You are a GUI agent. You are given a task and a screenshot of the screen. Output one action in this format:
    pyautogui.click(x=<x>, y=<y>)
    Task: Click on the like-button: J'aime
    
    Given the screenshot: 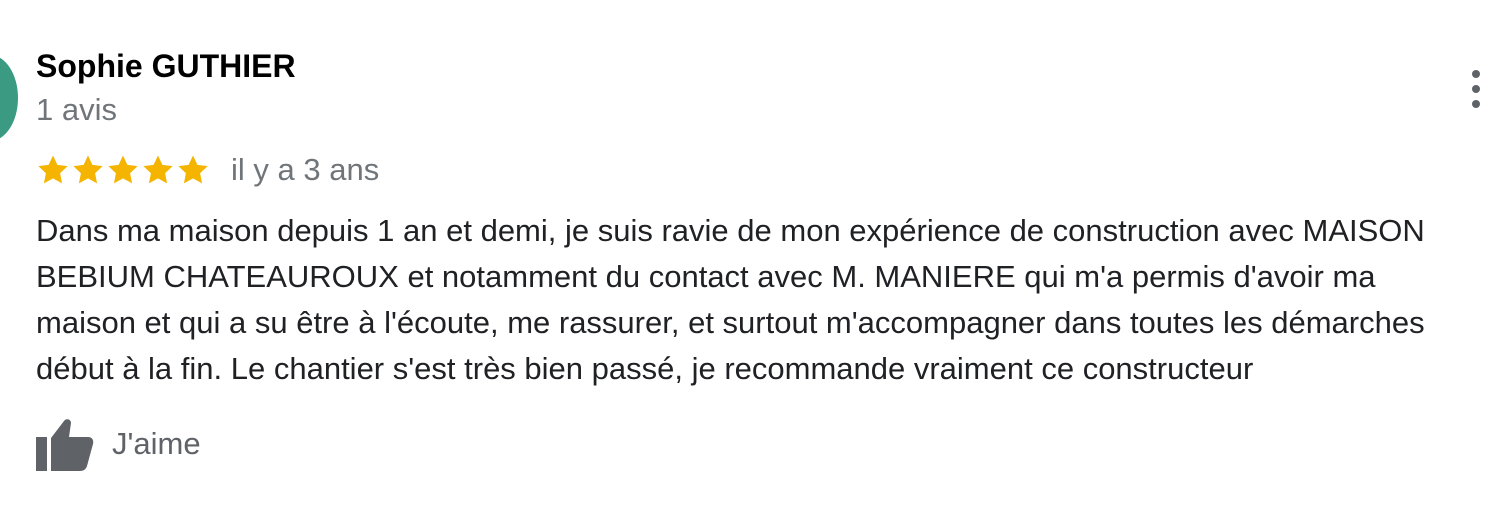 What is the action you would take?
    pyautogui.click(x=118, y=444)
    